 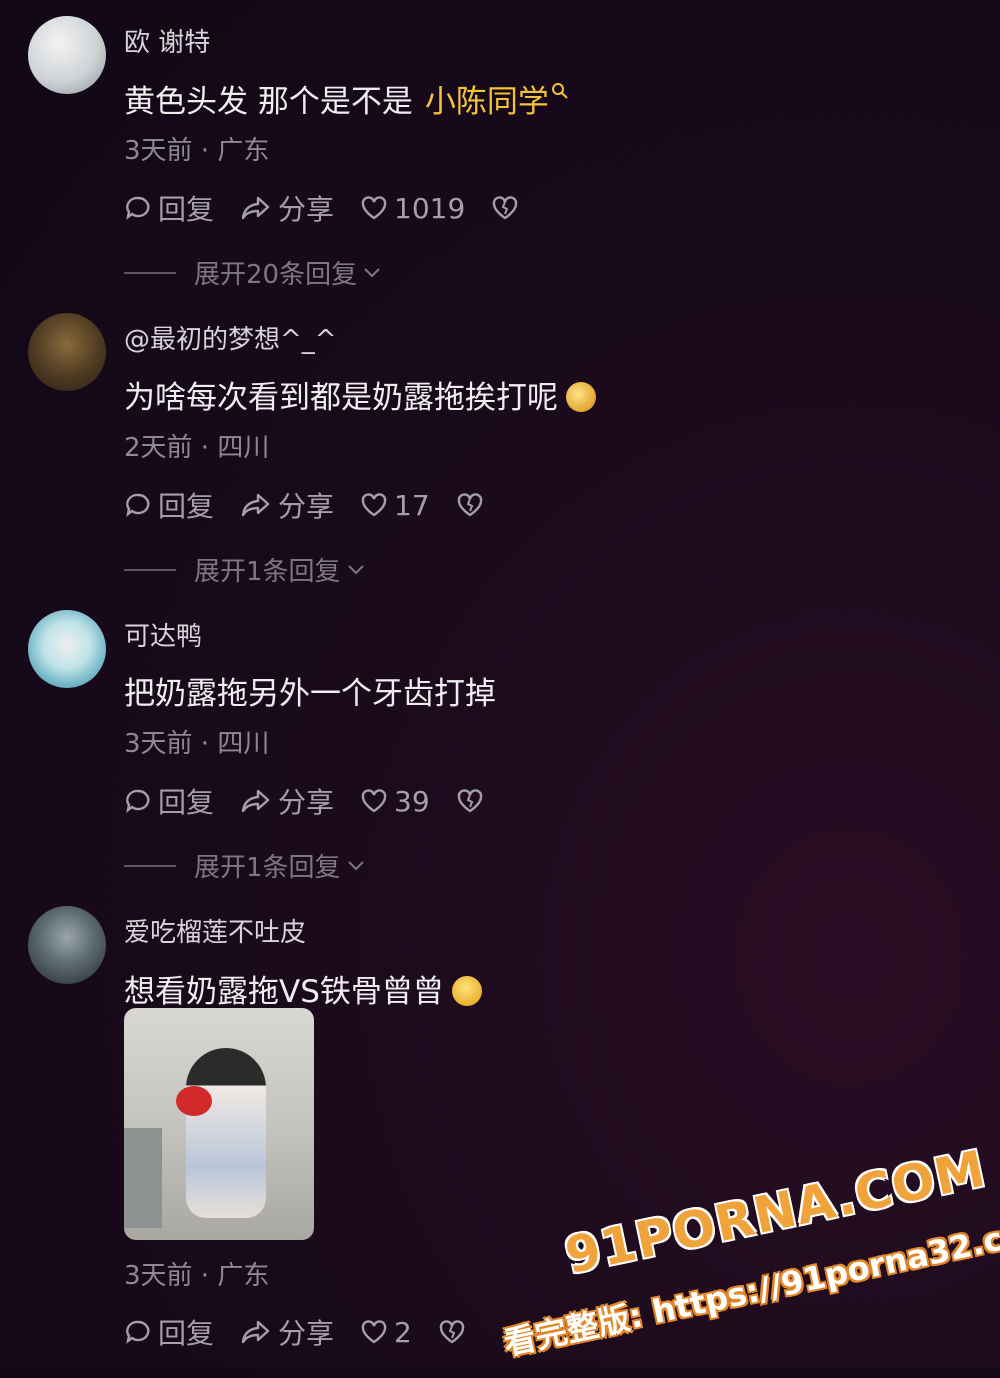 What do you see at coordinates (497, 101) in the screenshot?
I see `search-link: 小陈同学` at bounding box center [497, 101].